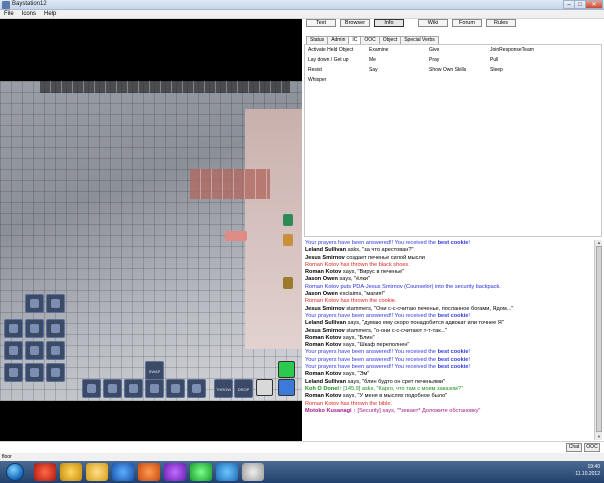  Describe the element at coordinates (123, 472) in the screenshot. I see `word-icon` at that location.